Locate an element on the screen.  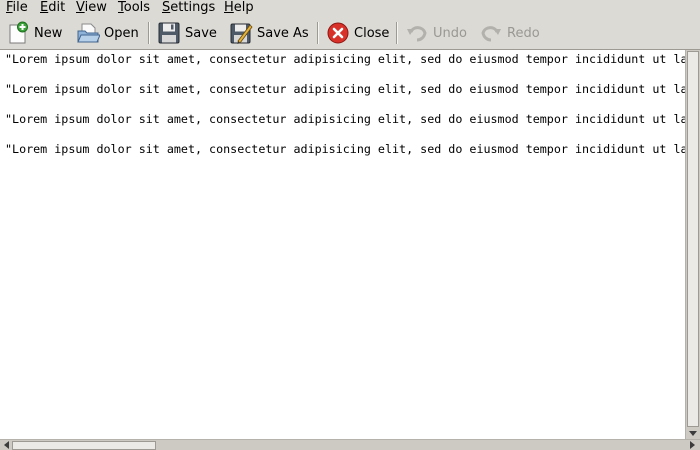
toolbar: New Open Save Save As Close Undo Redo is located at coordinates (350, 33).